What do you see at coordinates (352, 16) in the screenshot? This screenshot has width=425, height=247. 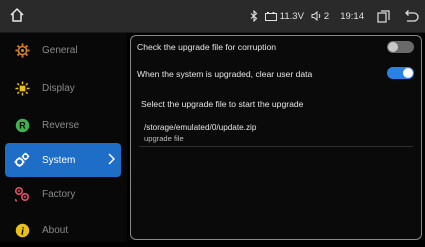 I see `clock: 19:14` at bounding box center [352, 16].